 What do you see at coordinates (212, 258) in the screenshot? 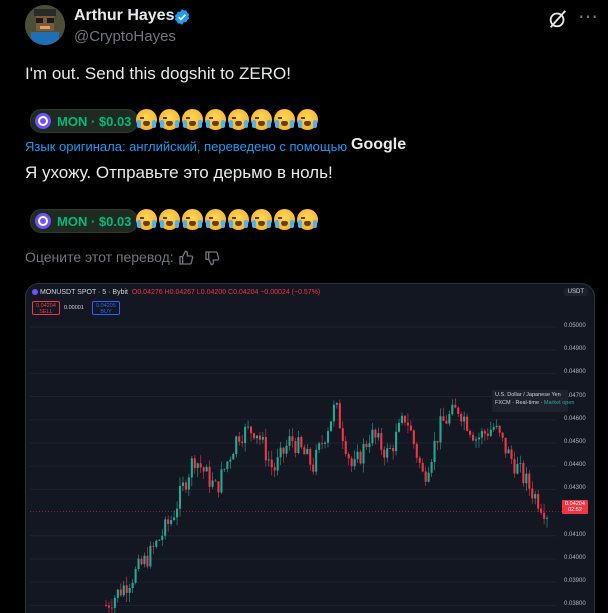
I see `thumbs-down-icon` at bounding box center [212, 258].